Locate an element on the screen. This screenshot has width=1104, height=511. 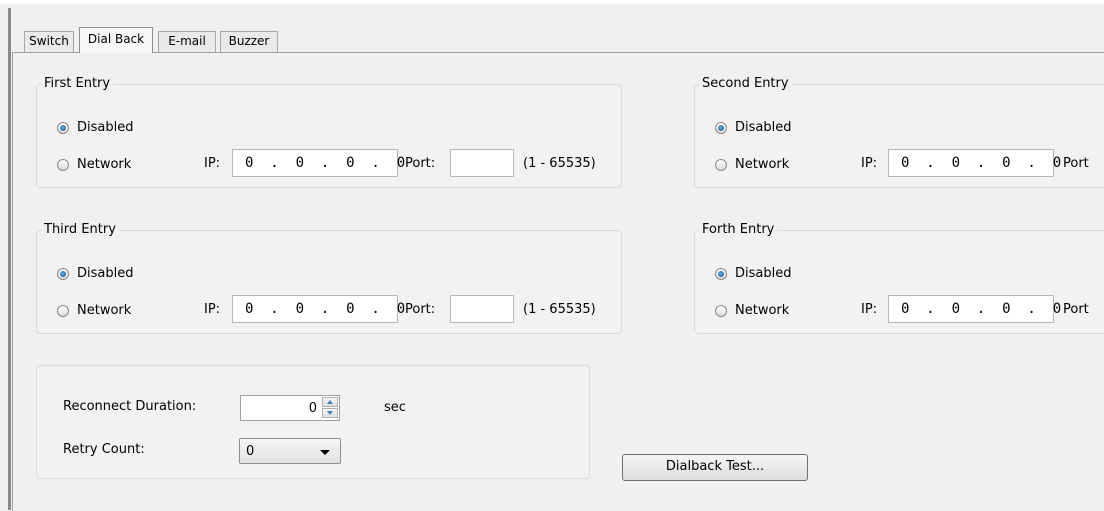
reconnect-duration-value: 0 is located at coordinates (312, 408).